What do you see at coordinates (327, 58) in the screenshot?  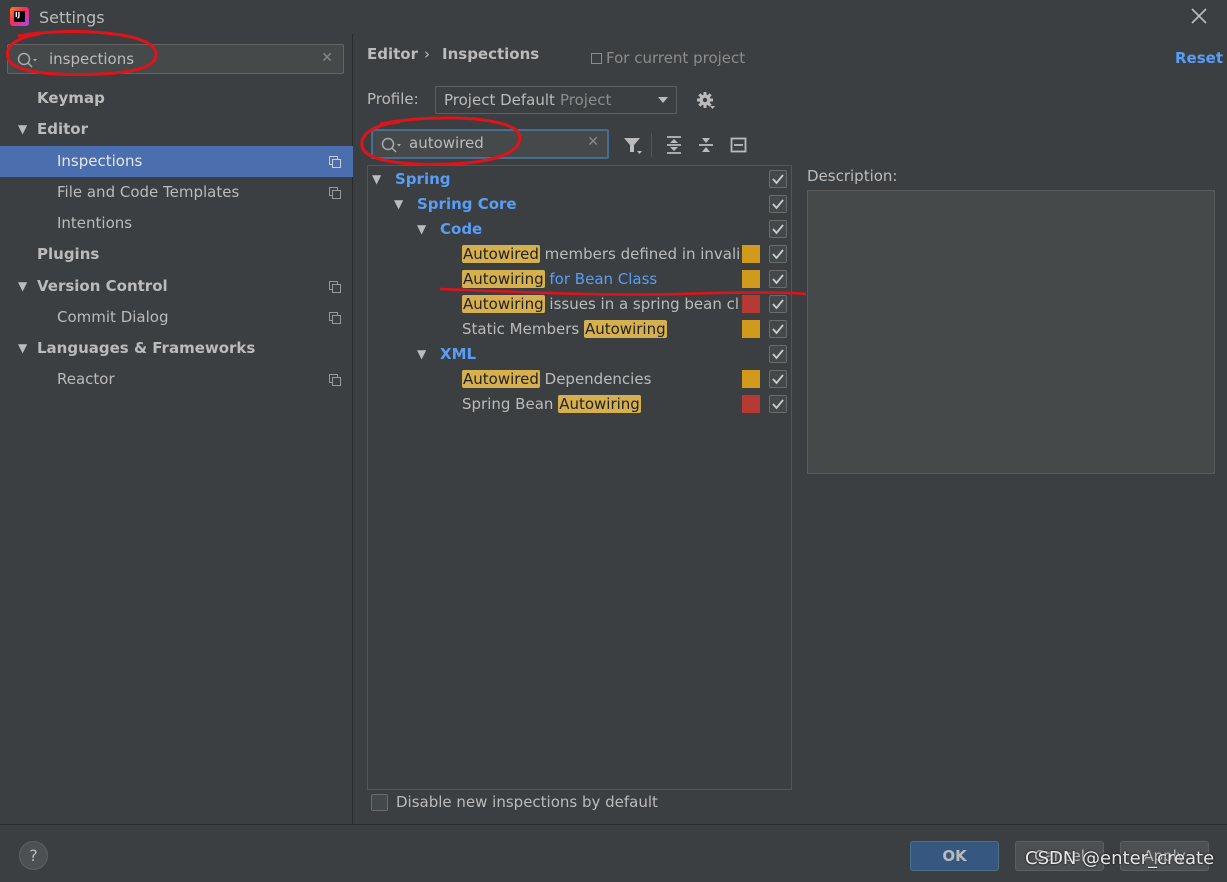 I see `clear-search-icon: ✕` at bounding box center [327, 58].